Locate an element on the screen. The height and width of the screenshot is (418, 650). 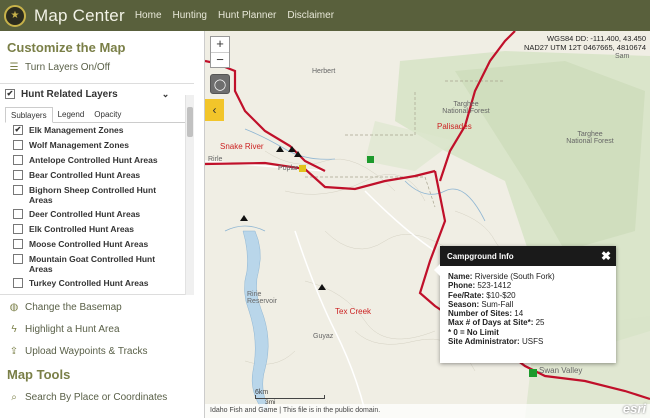
change-basemap-label: Change the Basemap is located at coordinates (73, 307).